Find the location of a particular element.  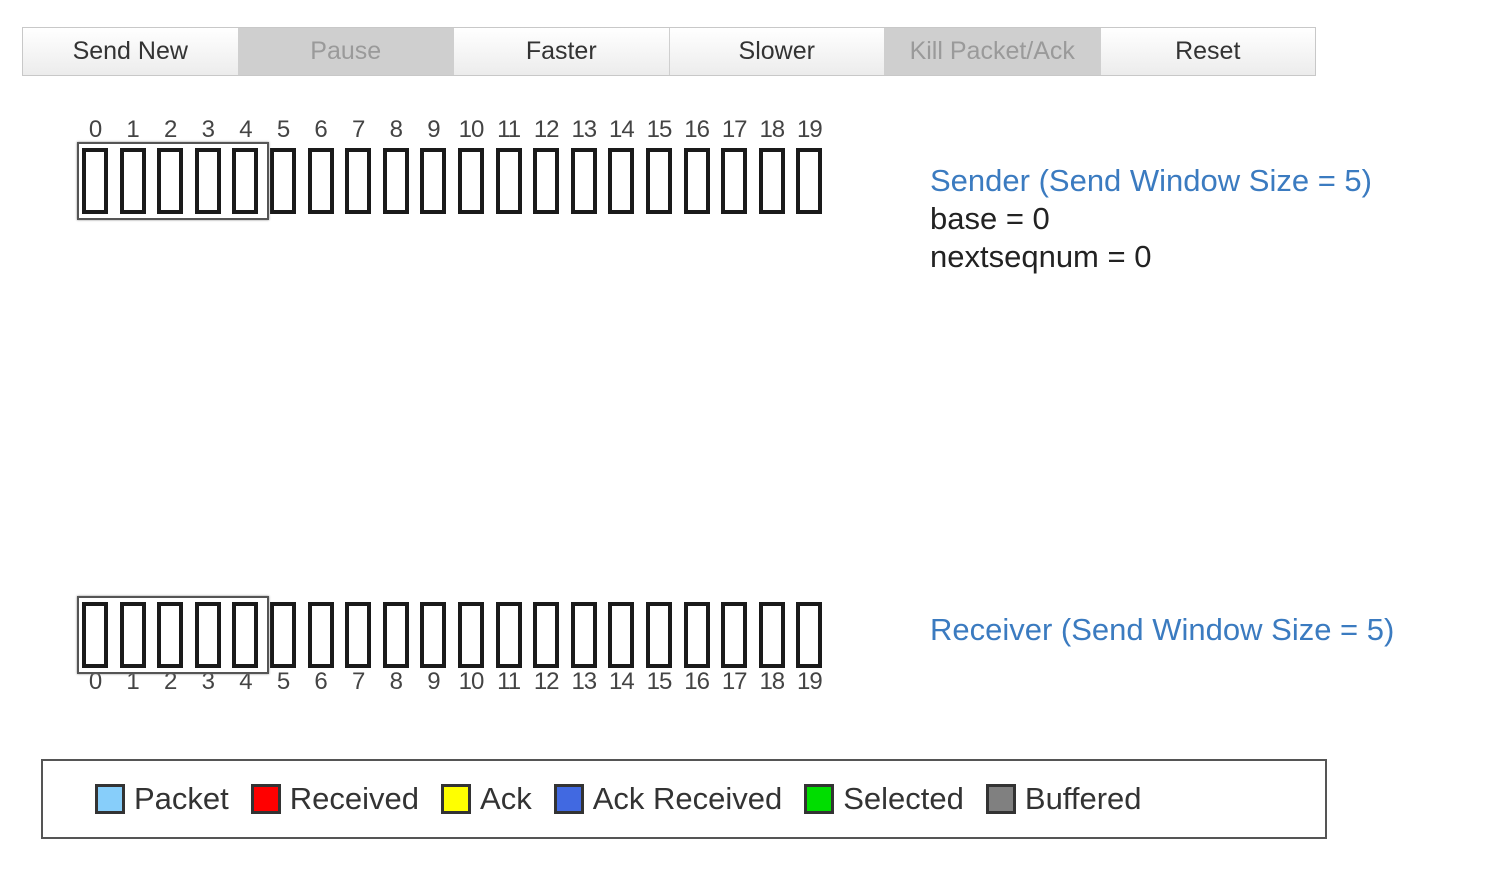

sender-seq-number: 15 is located at coordinates (659, 129).